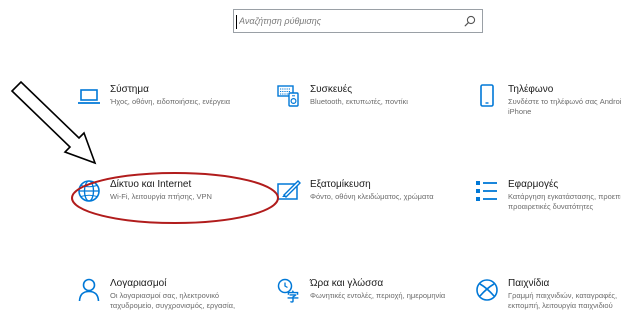  I want to click on tile-title: Ώρα και γλώσσα, so click(347, 283).